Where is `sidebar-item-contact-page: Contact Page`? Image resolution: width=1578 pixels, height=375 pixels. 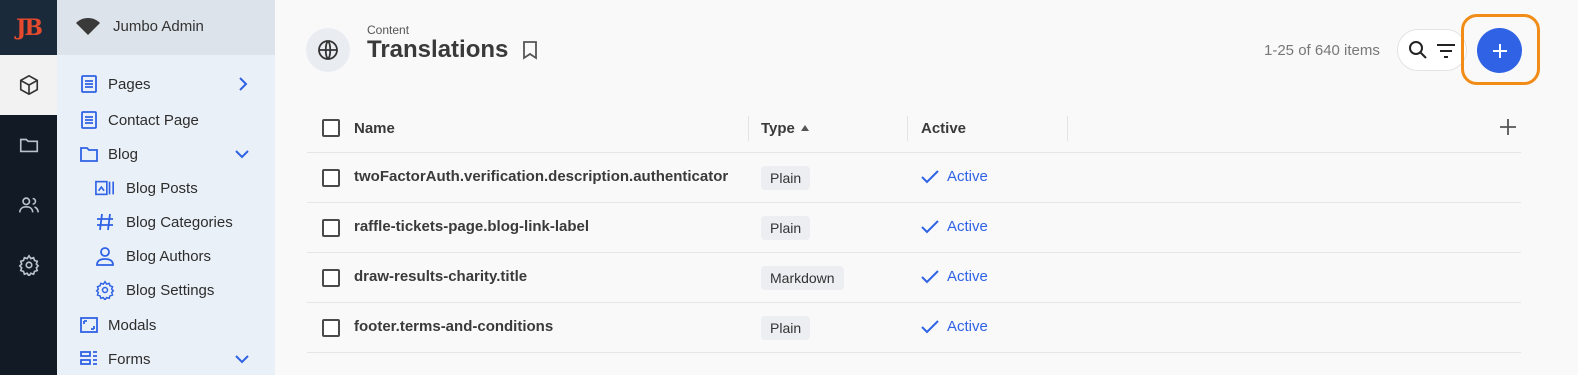
sidebar-item-contact-page: Contact Page is located at coordinates (166, 120).